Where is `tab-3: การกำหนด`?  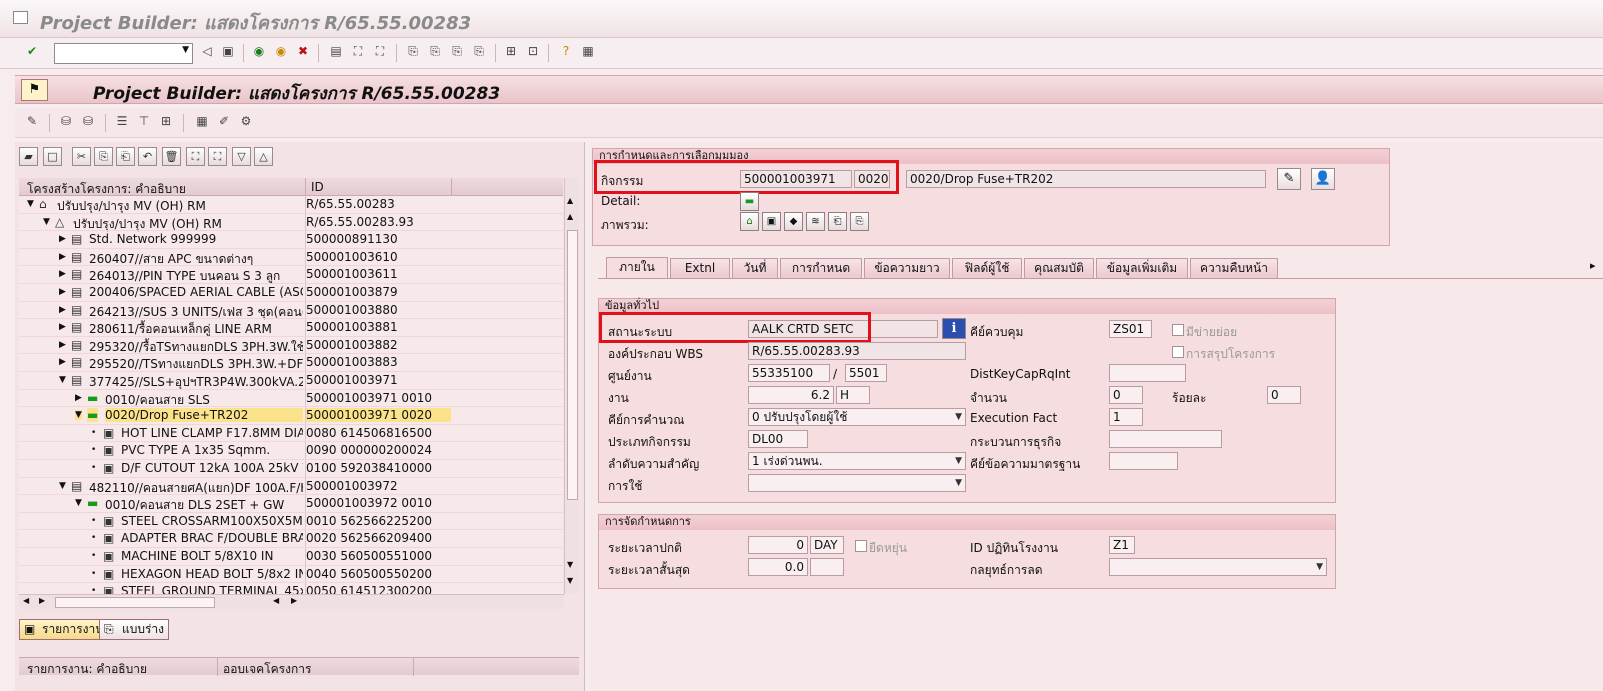
tab-3: การกำหนด is located at coordinates (821, 268).